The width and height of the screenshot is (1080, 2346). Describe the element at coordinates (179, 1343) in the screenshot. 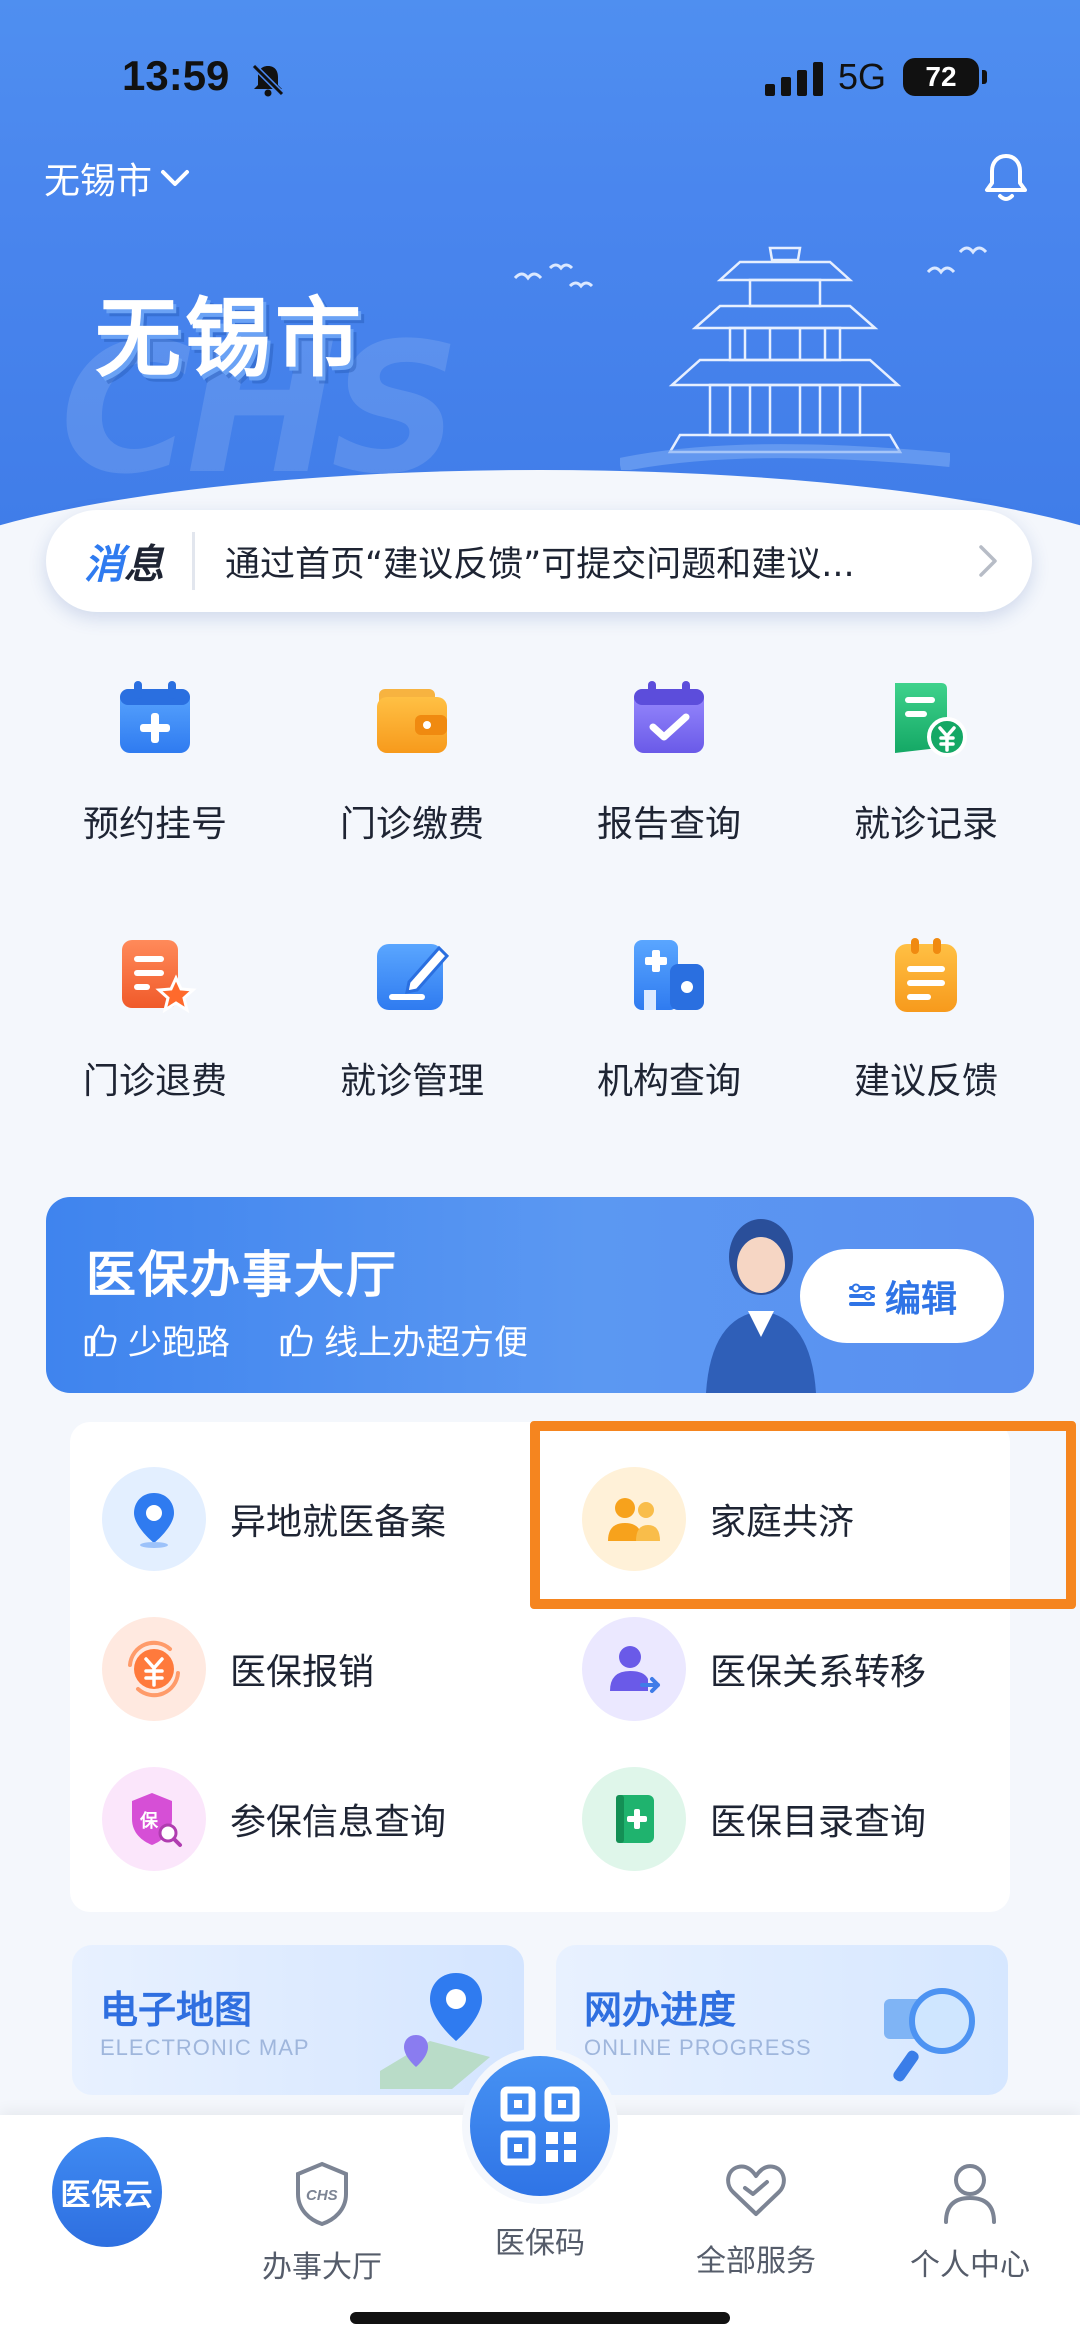

I see `hall-tag-1: 少跑路` at that location.